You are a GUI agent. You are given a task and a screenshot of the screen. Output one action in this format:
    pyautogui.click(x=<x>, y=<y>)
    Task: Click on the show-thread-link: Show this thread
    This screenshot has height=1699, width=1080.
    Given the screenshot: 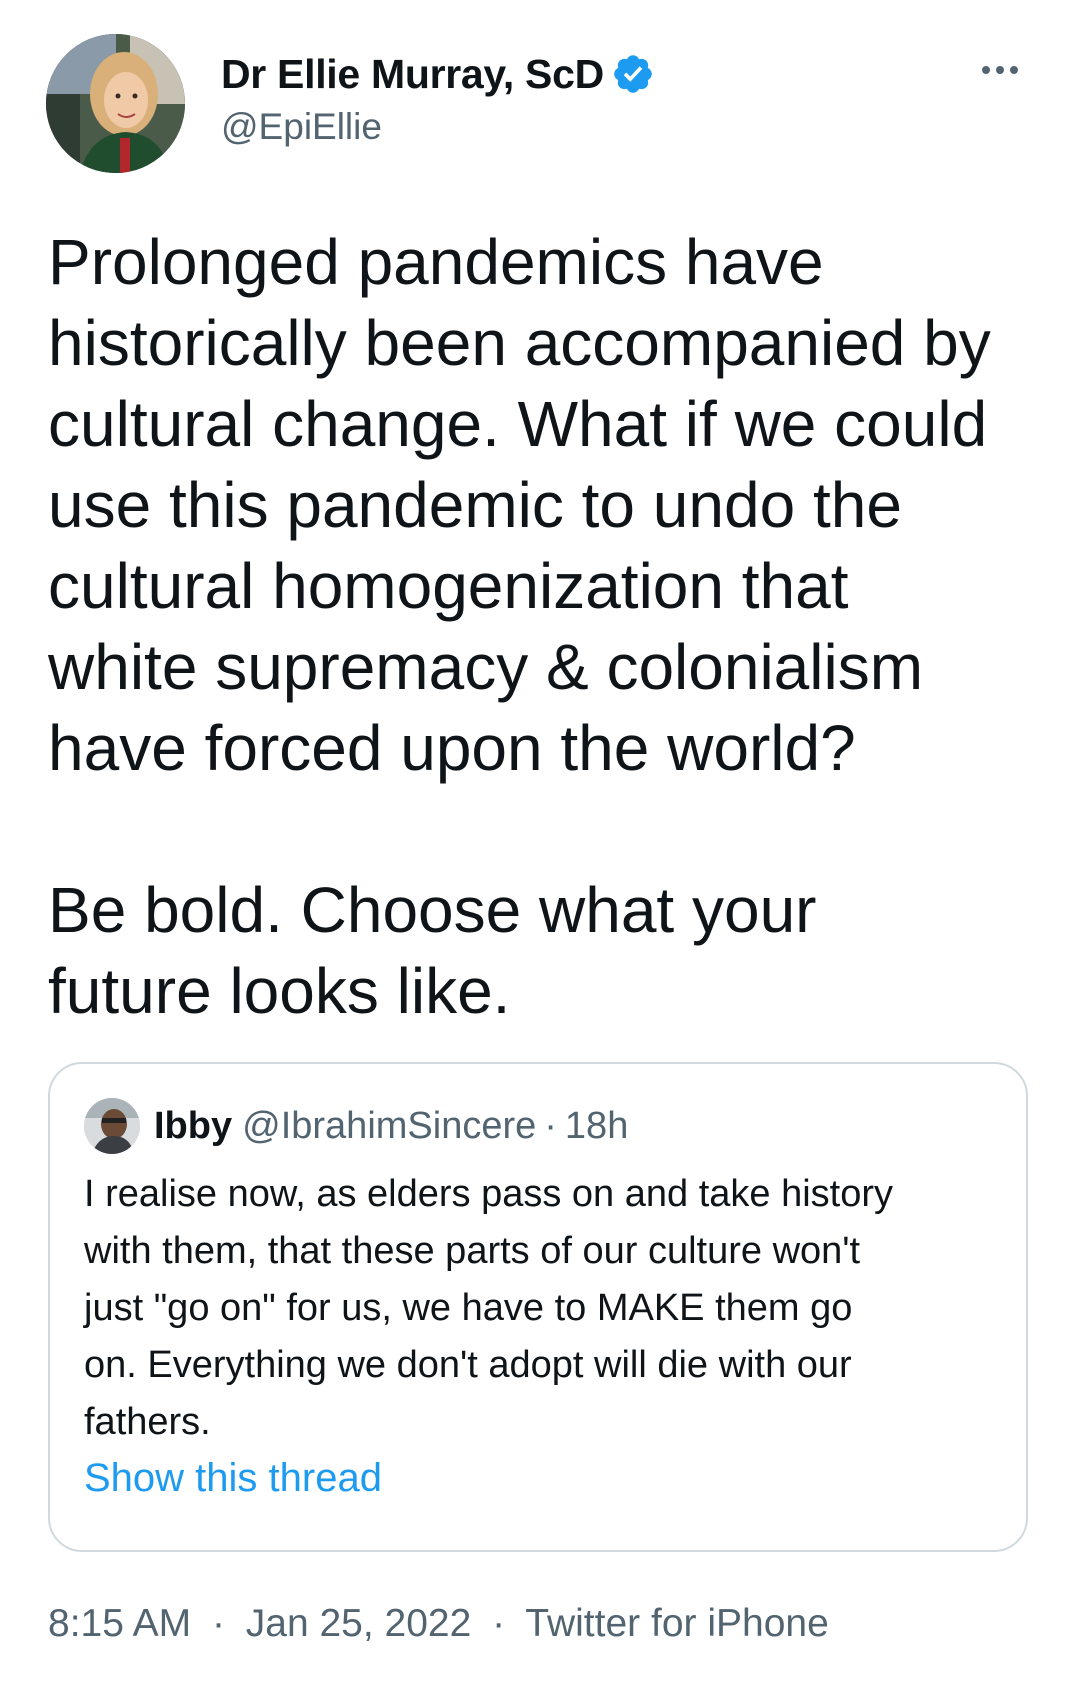 What is the action you would take?
    pyautogui.click(x=233, y=1478)
    